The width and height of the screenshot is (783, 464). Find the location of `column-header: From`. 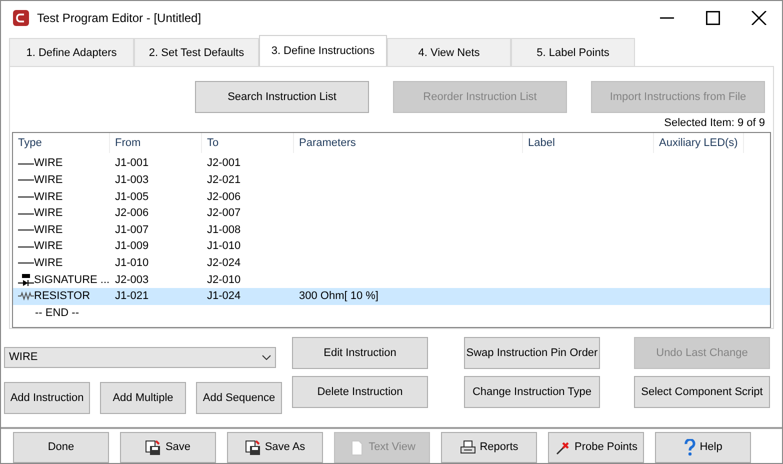

column-header: From is located at coordinates (156, 143).